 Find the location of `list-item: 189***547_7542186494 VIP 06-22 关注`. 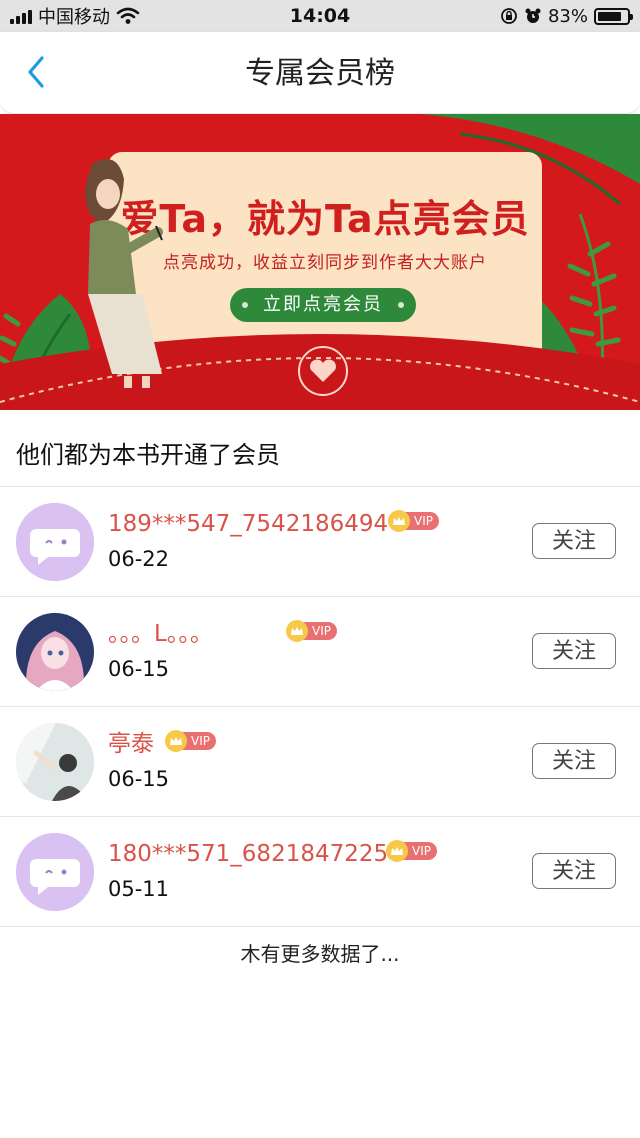

list-item: 189***547_7542186494 VIP 06-22 关注 is located at coordinates (320, 542).